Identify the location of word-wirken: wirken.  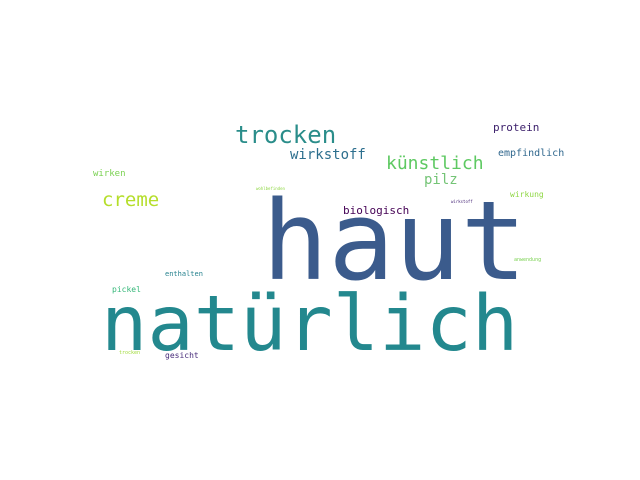
(109, 174).